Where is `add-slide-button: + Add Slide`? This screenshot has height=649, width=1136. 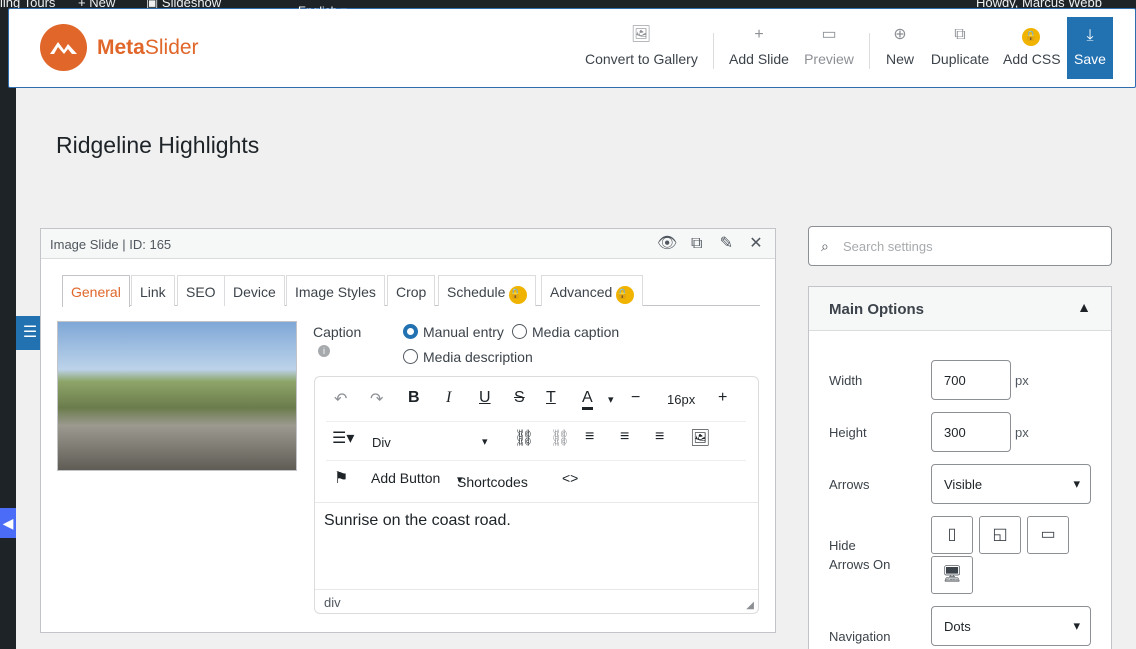
add-slide-button: + Add Slide is located at coordinates (759, 54).